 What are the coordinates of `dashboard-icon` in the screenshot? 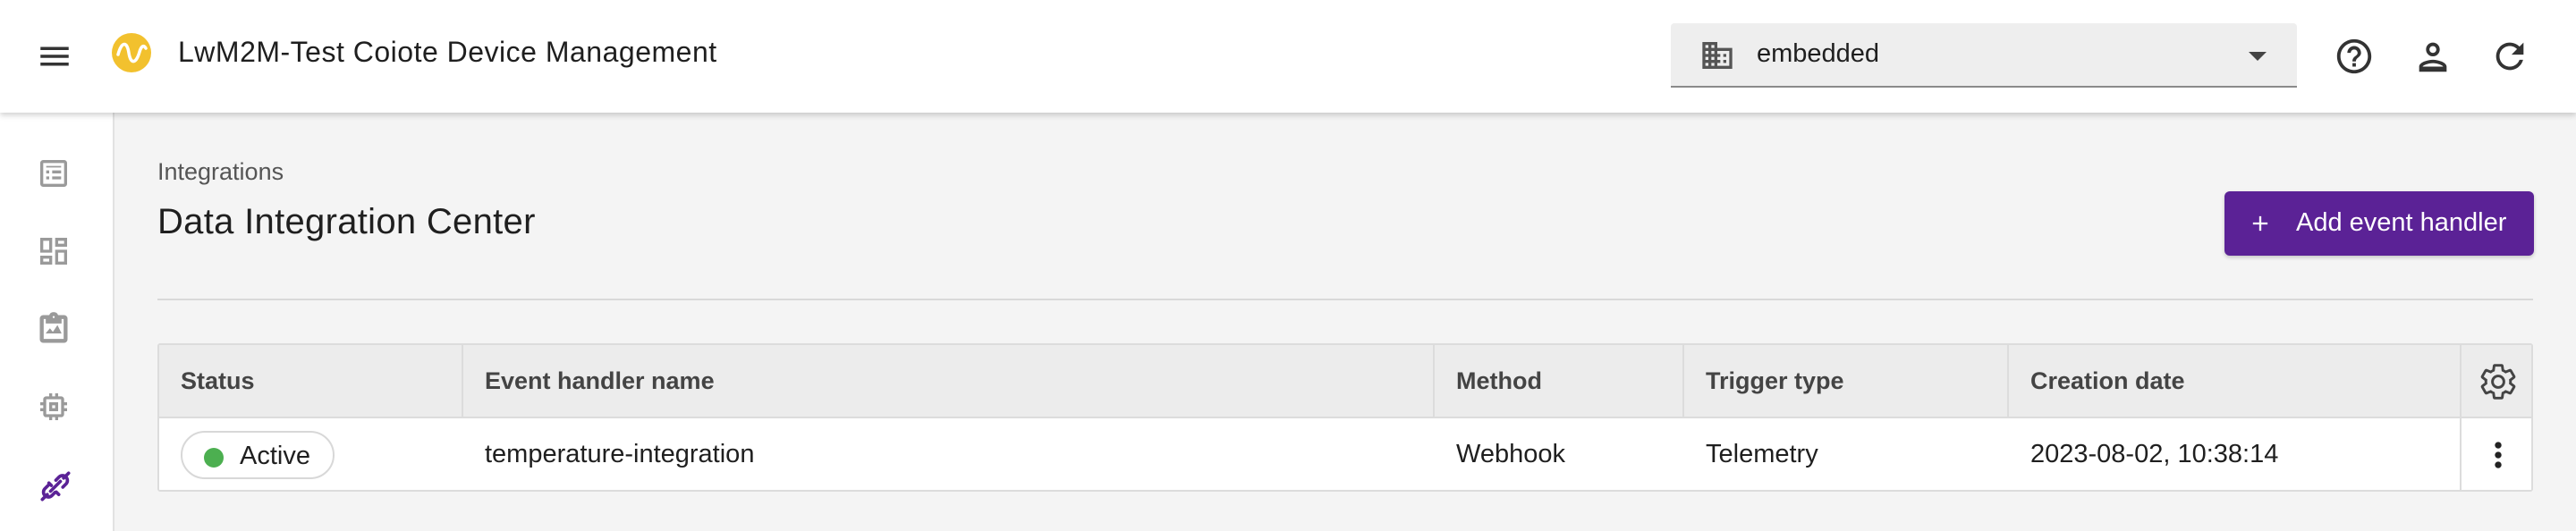 It's located at (56, 253).